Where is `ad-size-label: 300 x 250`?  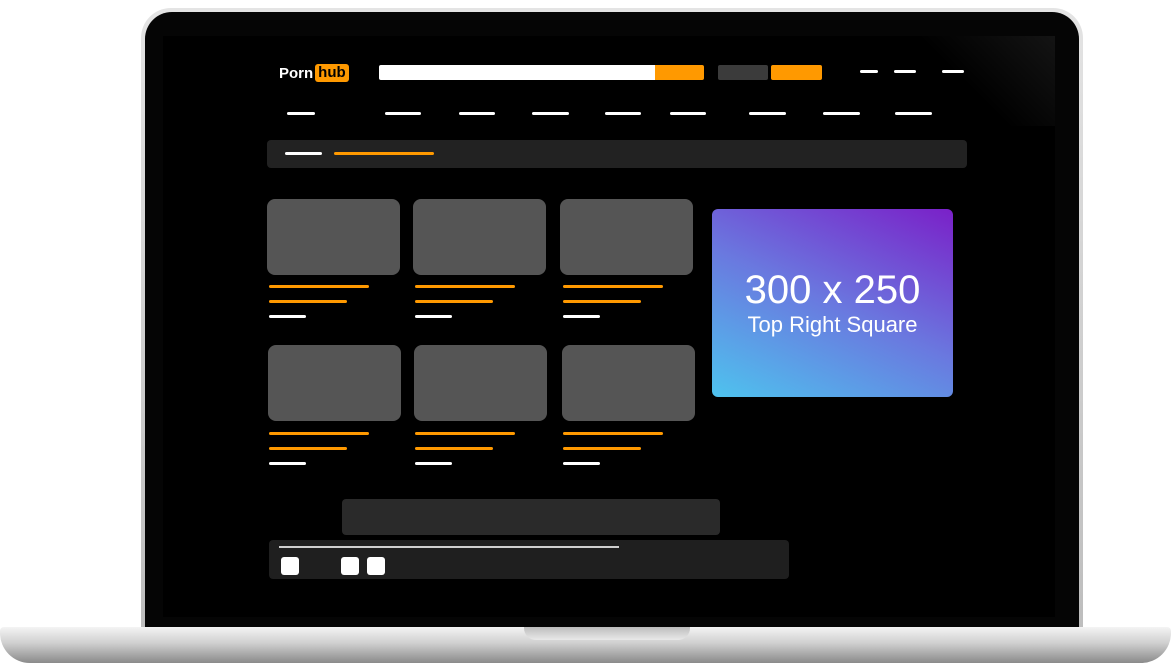 ad-size-label: 300 x 250 is located at coordinates (832, 290).